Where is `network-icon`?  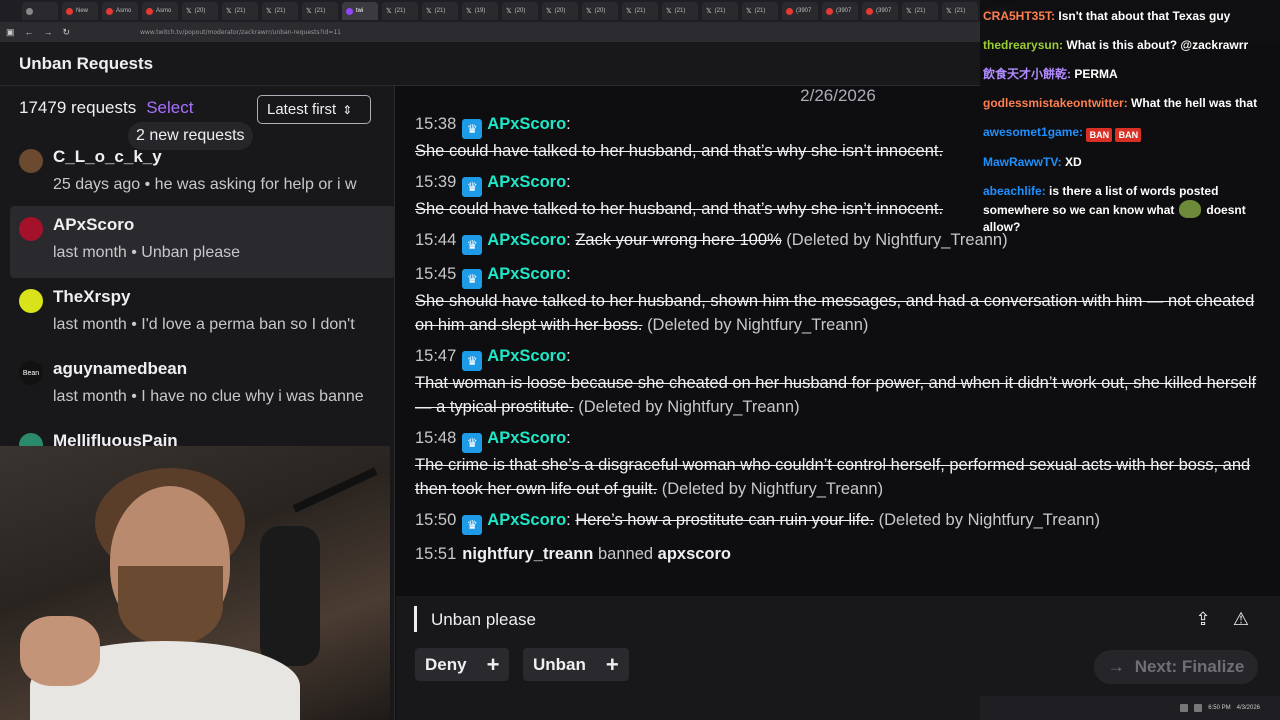 network-icon is located at coordinates (1184, 708).